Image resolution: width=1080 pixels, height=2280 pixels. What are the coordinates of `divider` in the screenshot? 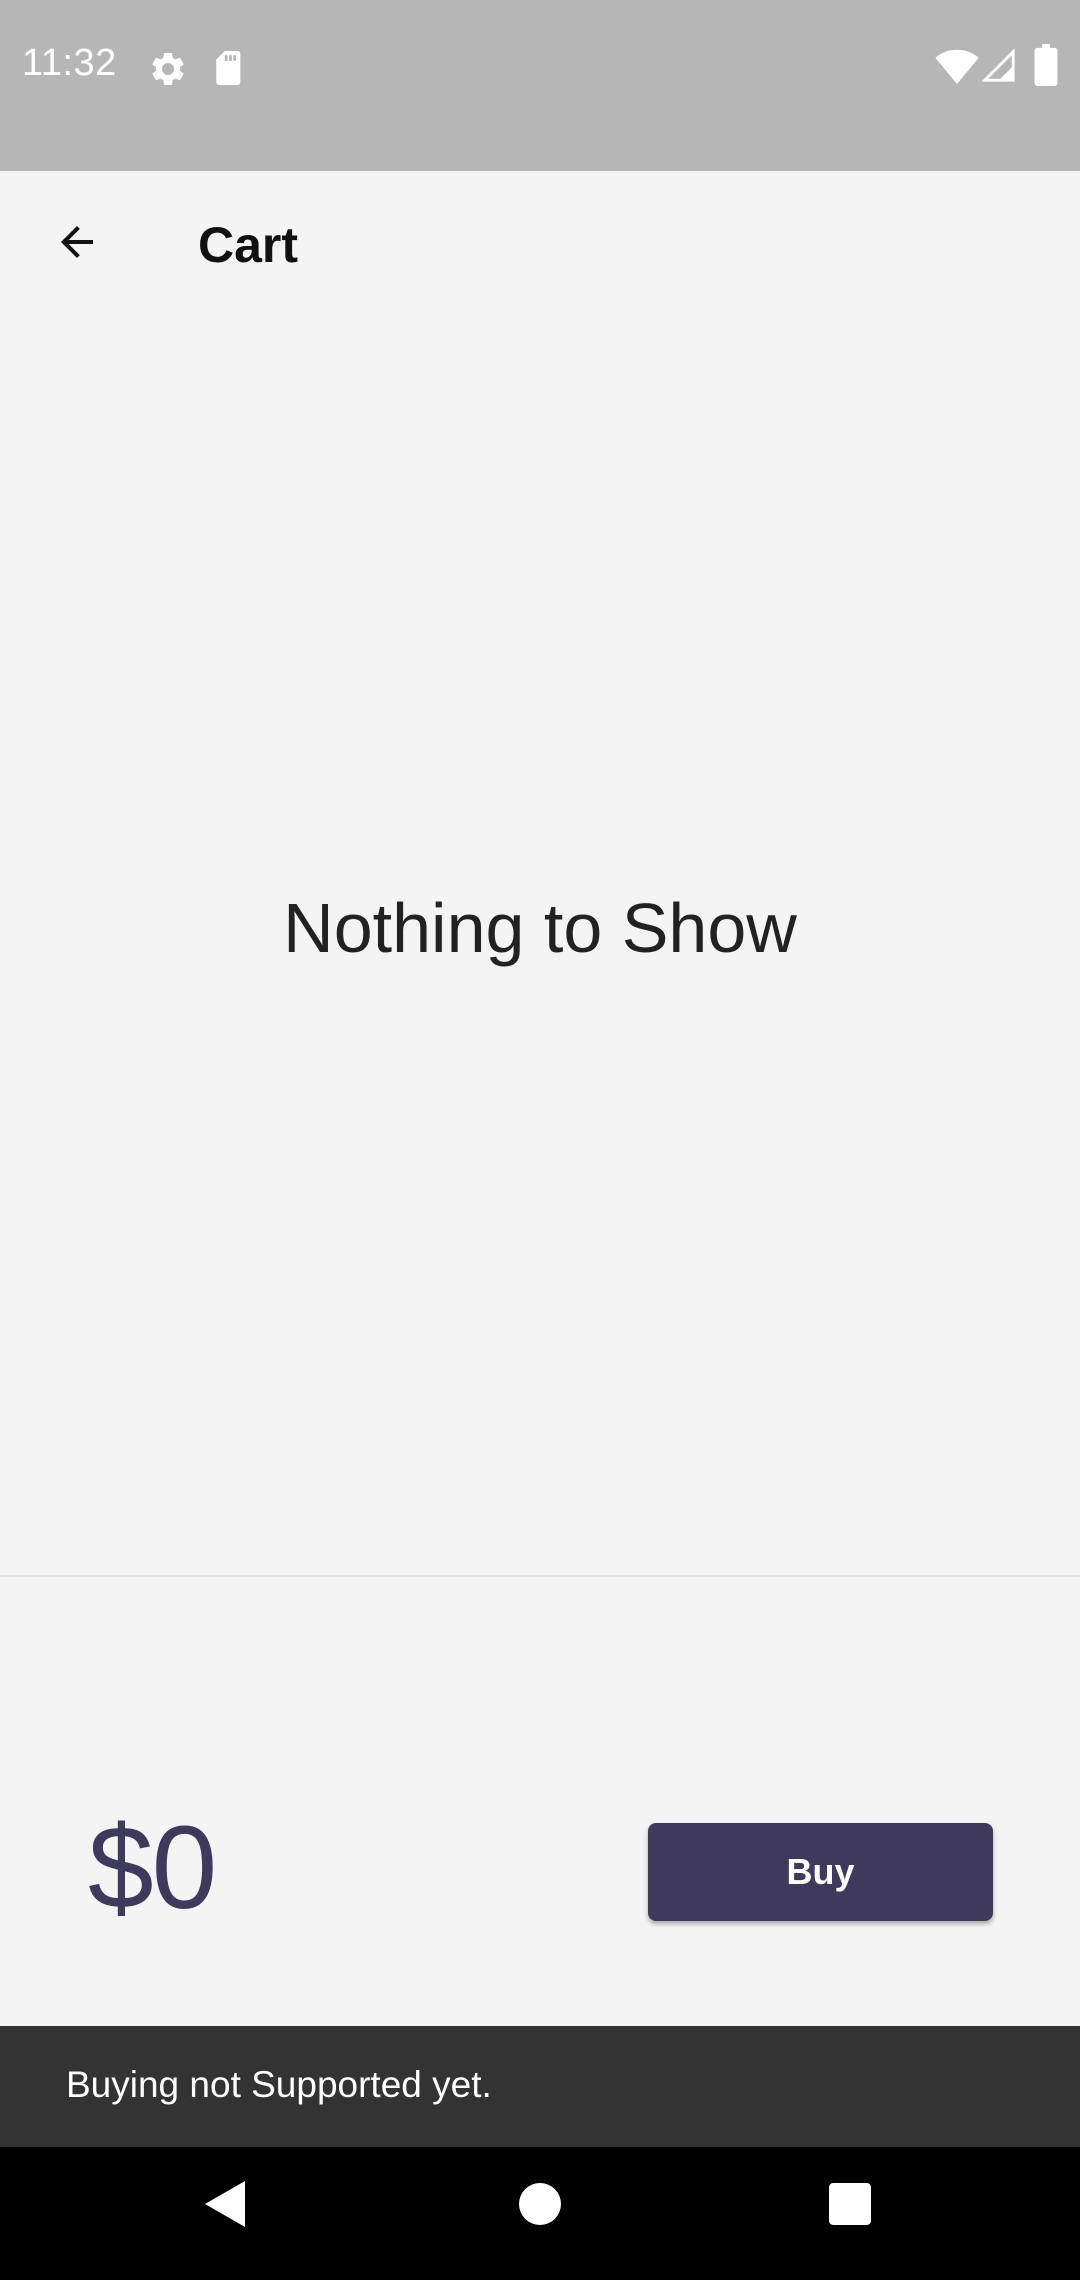 It's located at (540, 1576).